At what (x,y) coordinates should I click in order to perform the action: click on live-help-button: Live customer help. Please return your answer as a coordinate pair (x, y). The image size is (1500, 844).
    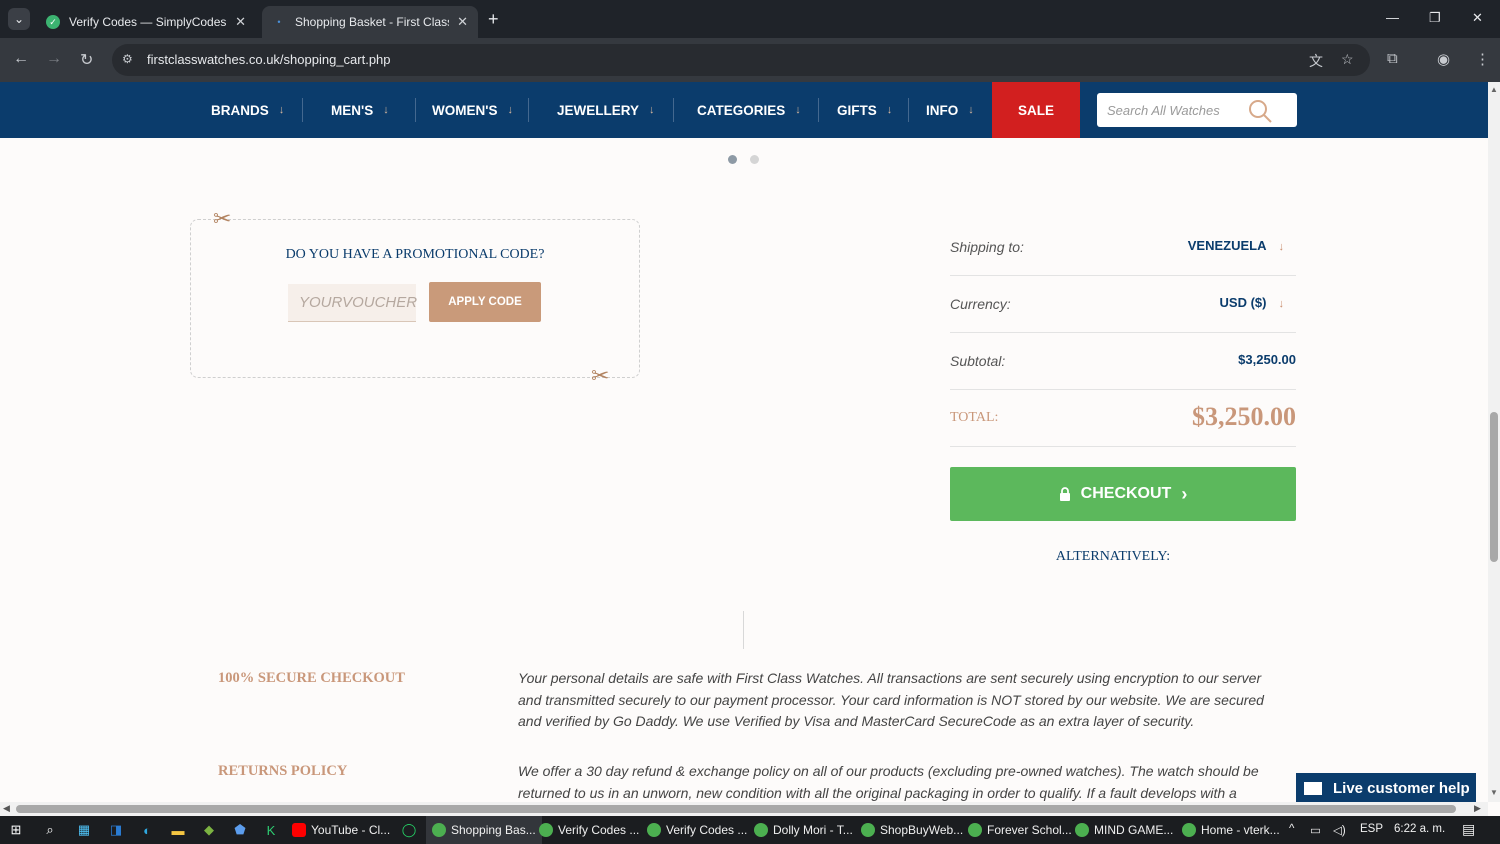
    Looking at the image, I should click on (1386, 788).